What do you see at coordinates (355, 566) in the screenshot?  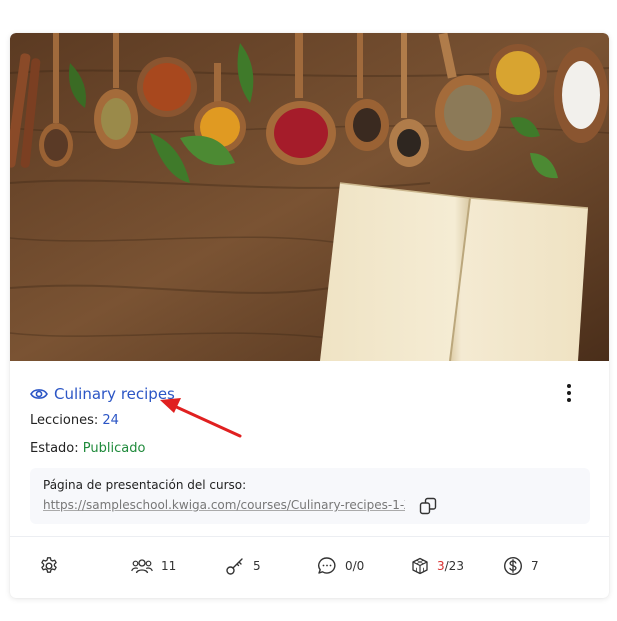 I see `comments-count: 0/0` at bounding box center [355, 566].